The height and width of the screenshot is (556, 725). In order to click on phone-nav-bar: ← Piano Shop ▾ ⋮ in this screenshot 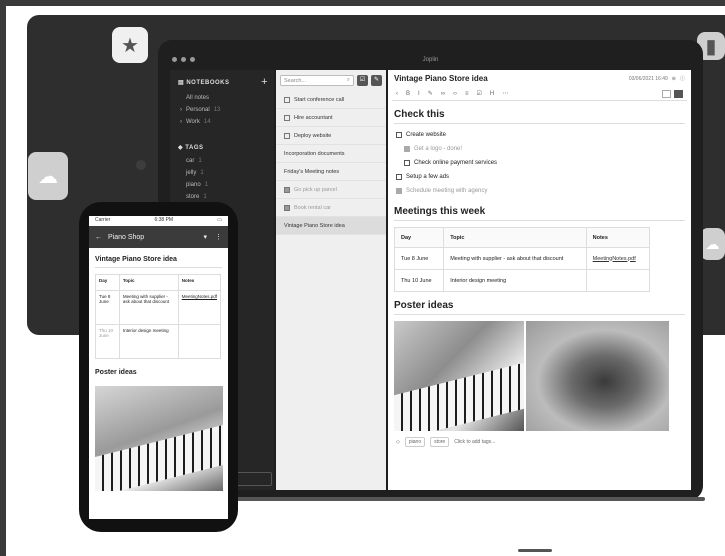, I will do `click(158, 237)`.